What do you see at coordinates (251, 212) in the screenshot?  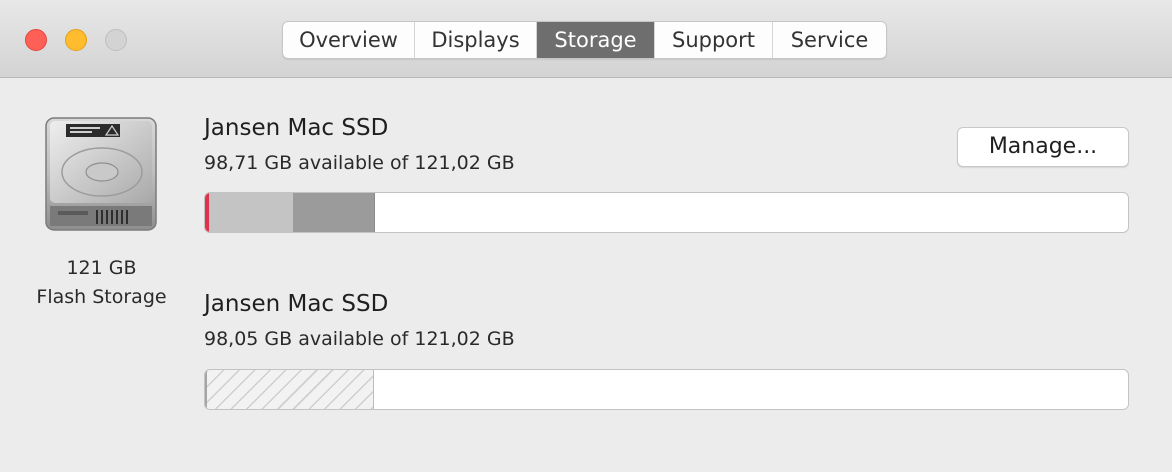 I see `usage-segment-system` at bounding box center [251, 212].